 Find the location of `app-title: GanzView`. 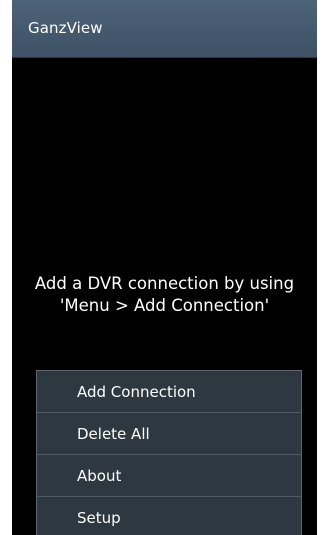

app-title: GanzView is located at coordinates (65, 28).